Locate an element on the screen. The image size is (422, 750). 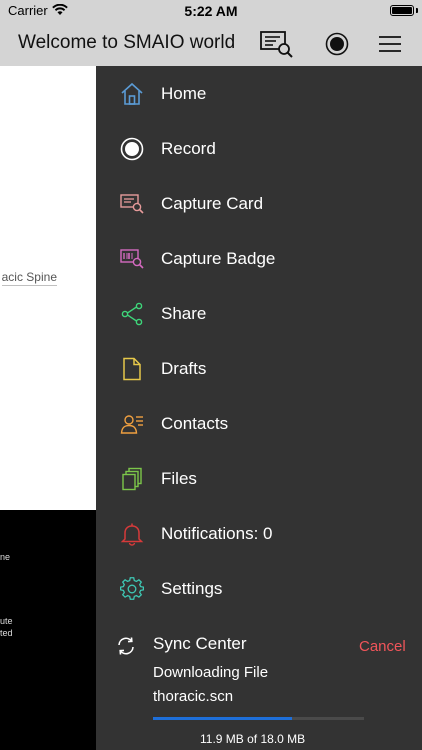
contacts-icon is located at coordinates (132, 424).